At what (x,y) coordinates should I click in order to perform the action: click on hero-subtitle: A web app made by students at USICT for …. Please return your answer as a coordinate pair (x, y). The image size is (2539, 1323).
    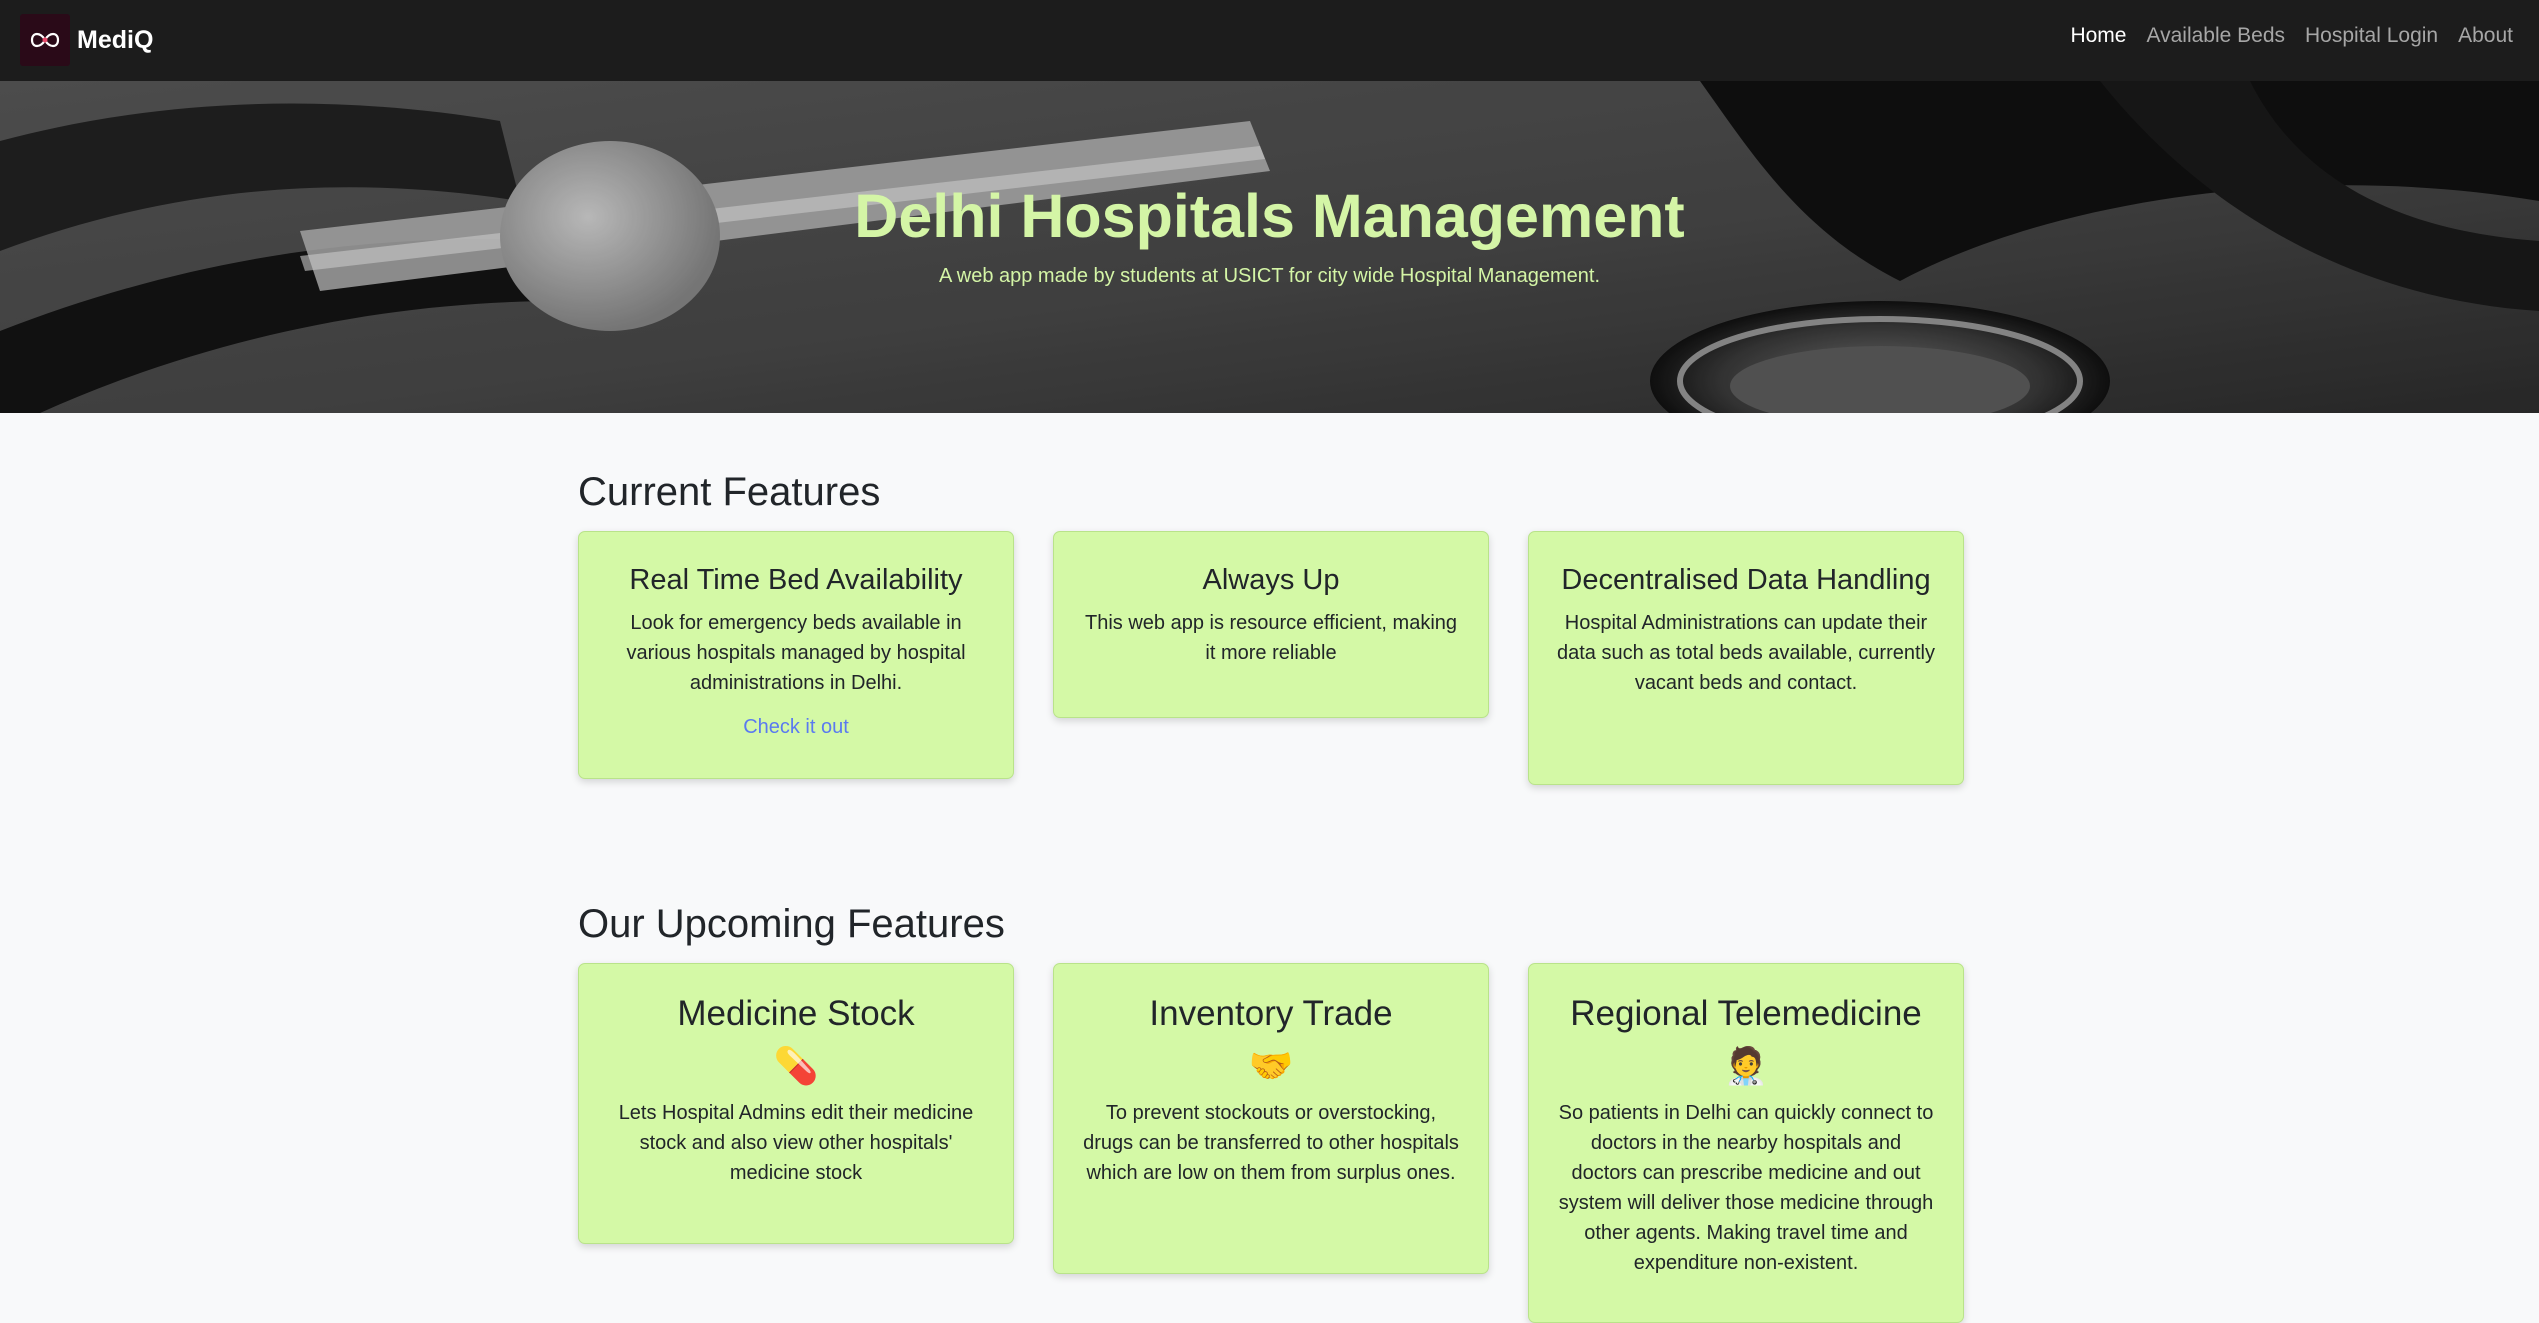
    Looking at the image, I should click on (1269, 276).